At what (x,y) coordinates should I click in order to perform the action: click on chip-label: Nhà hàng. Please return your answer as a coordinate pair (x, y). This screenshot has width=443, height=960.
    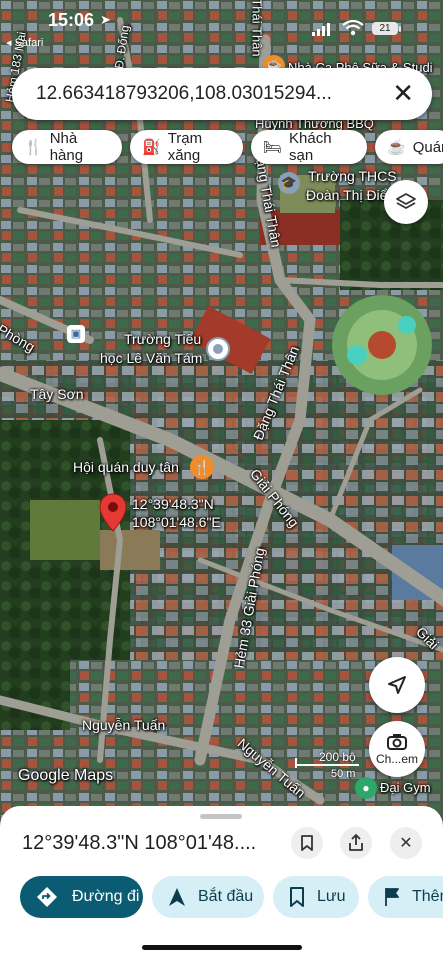
    Looking at the image, I should click on (66, 147).